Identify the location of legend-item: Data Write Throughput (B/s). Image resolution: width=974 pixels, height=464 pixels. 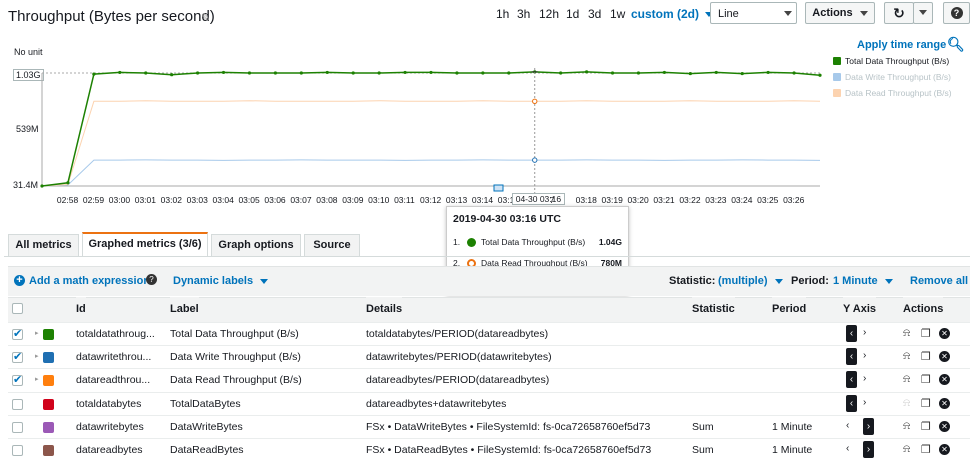
(892, 77).